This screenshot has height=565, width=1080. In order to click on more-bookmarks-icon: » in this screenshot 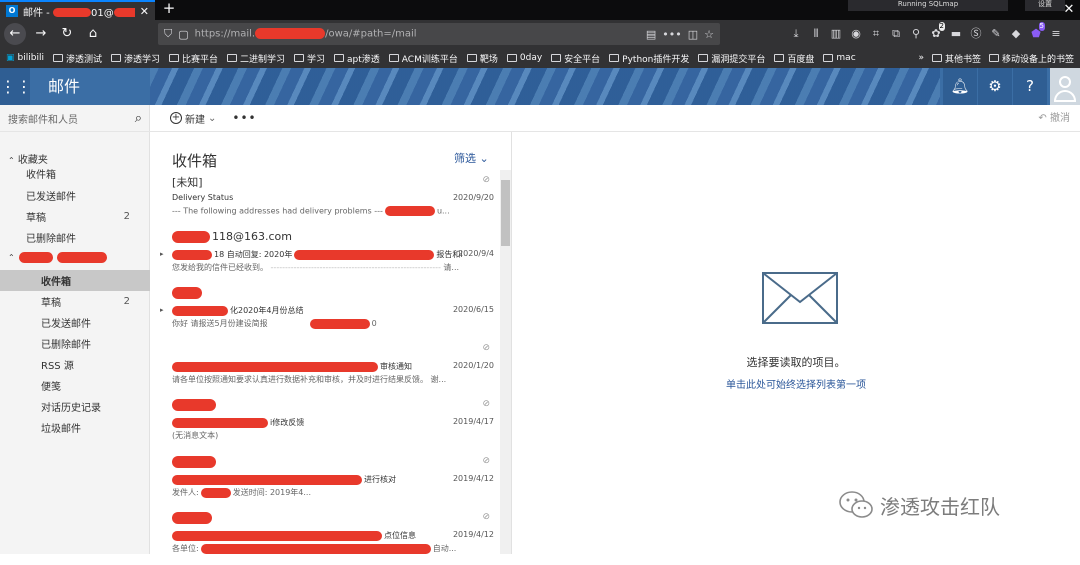, I will do `click(921, 58)`.